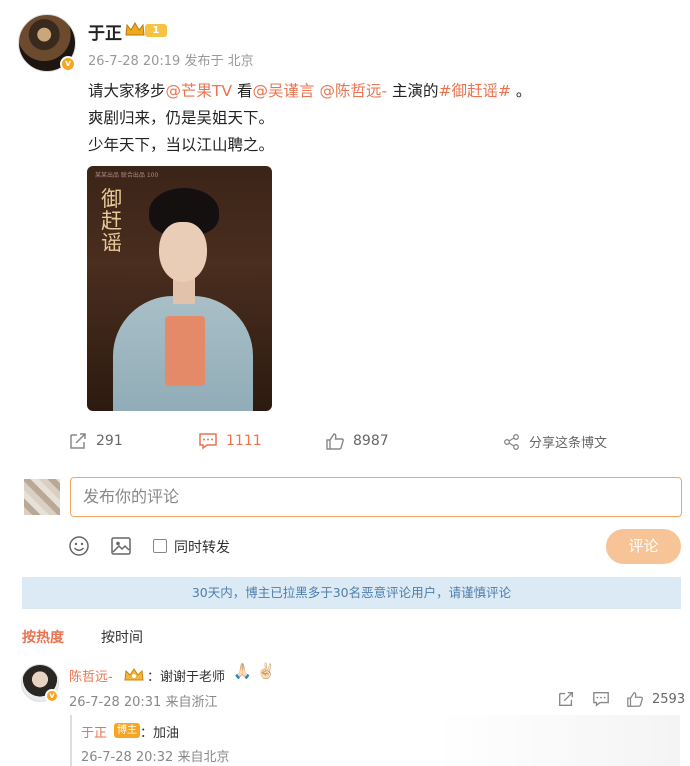 This screenshot has width=690, height=766. What do you see at coordinates (199, 91) in the screenshot?
I see `mention-mango: @芒果TV` at bounding box center [199, 91].